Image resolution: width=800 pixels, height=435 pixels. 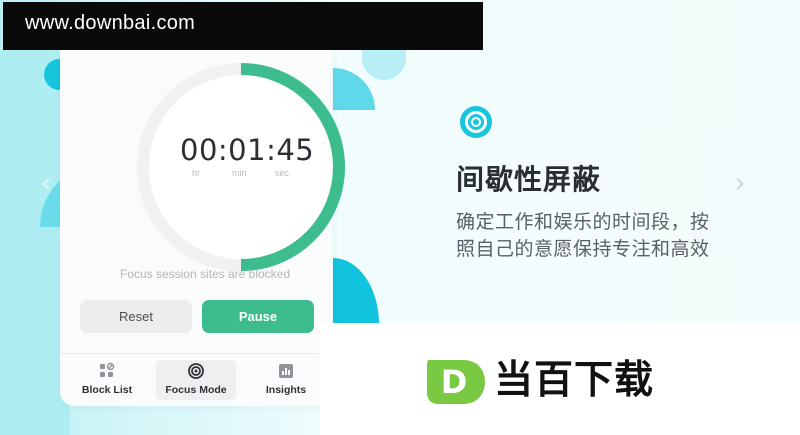 I want to click on tab-block-list: Block List, so click(x=107, y=380).